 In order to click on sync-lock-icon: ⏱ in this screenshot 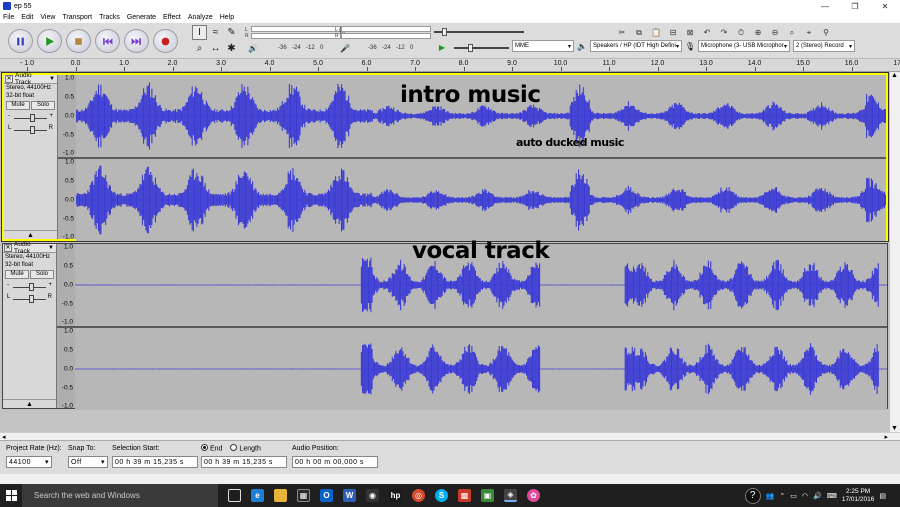, I will do `click(741, 32)`.